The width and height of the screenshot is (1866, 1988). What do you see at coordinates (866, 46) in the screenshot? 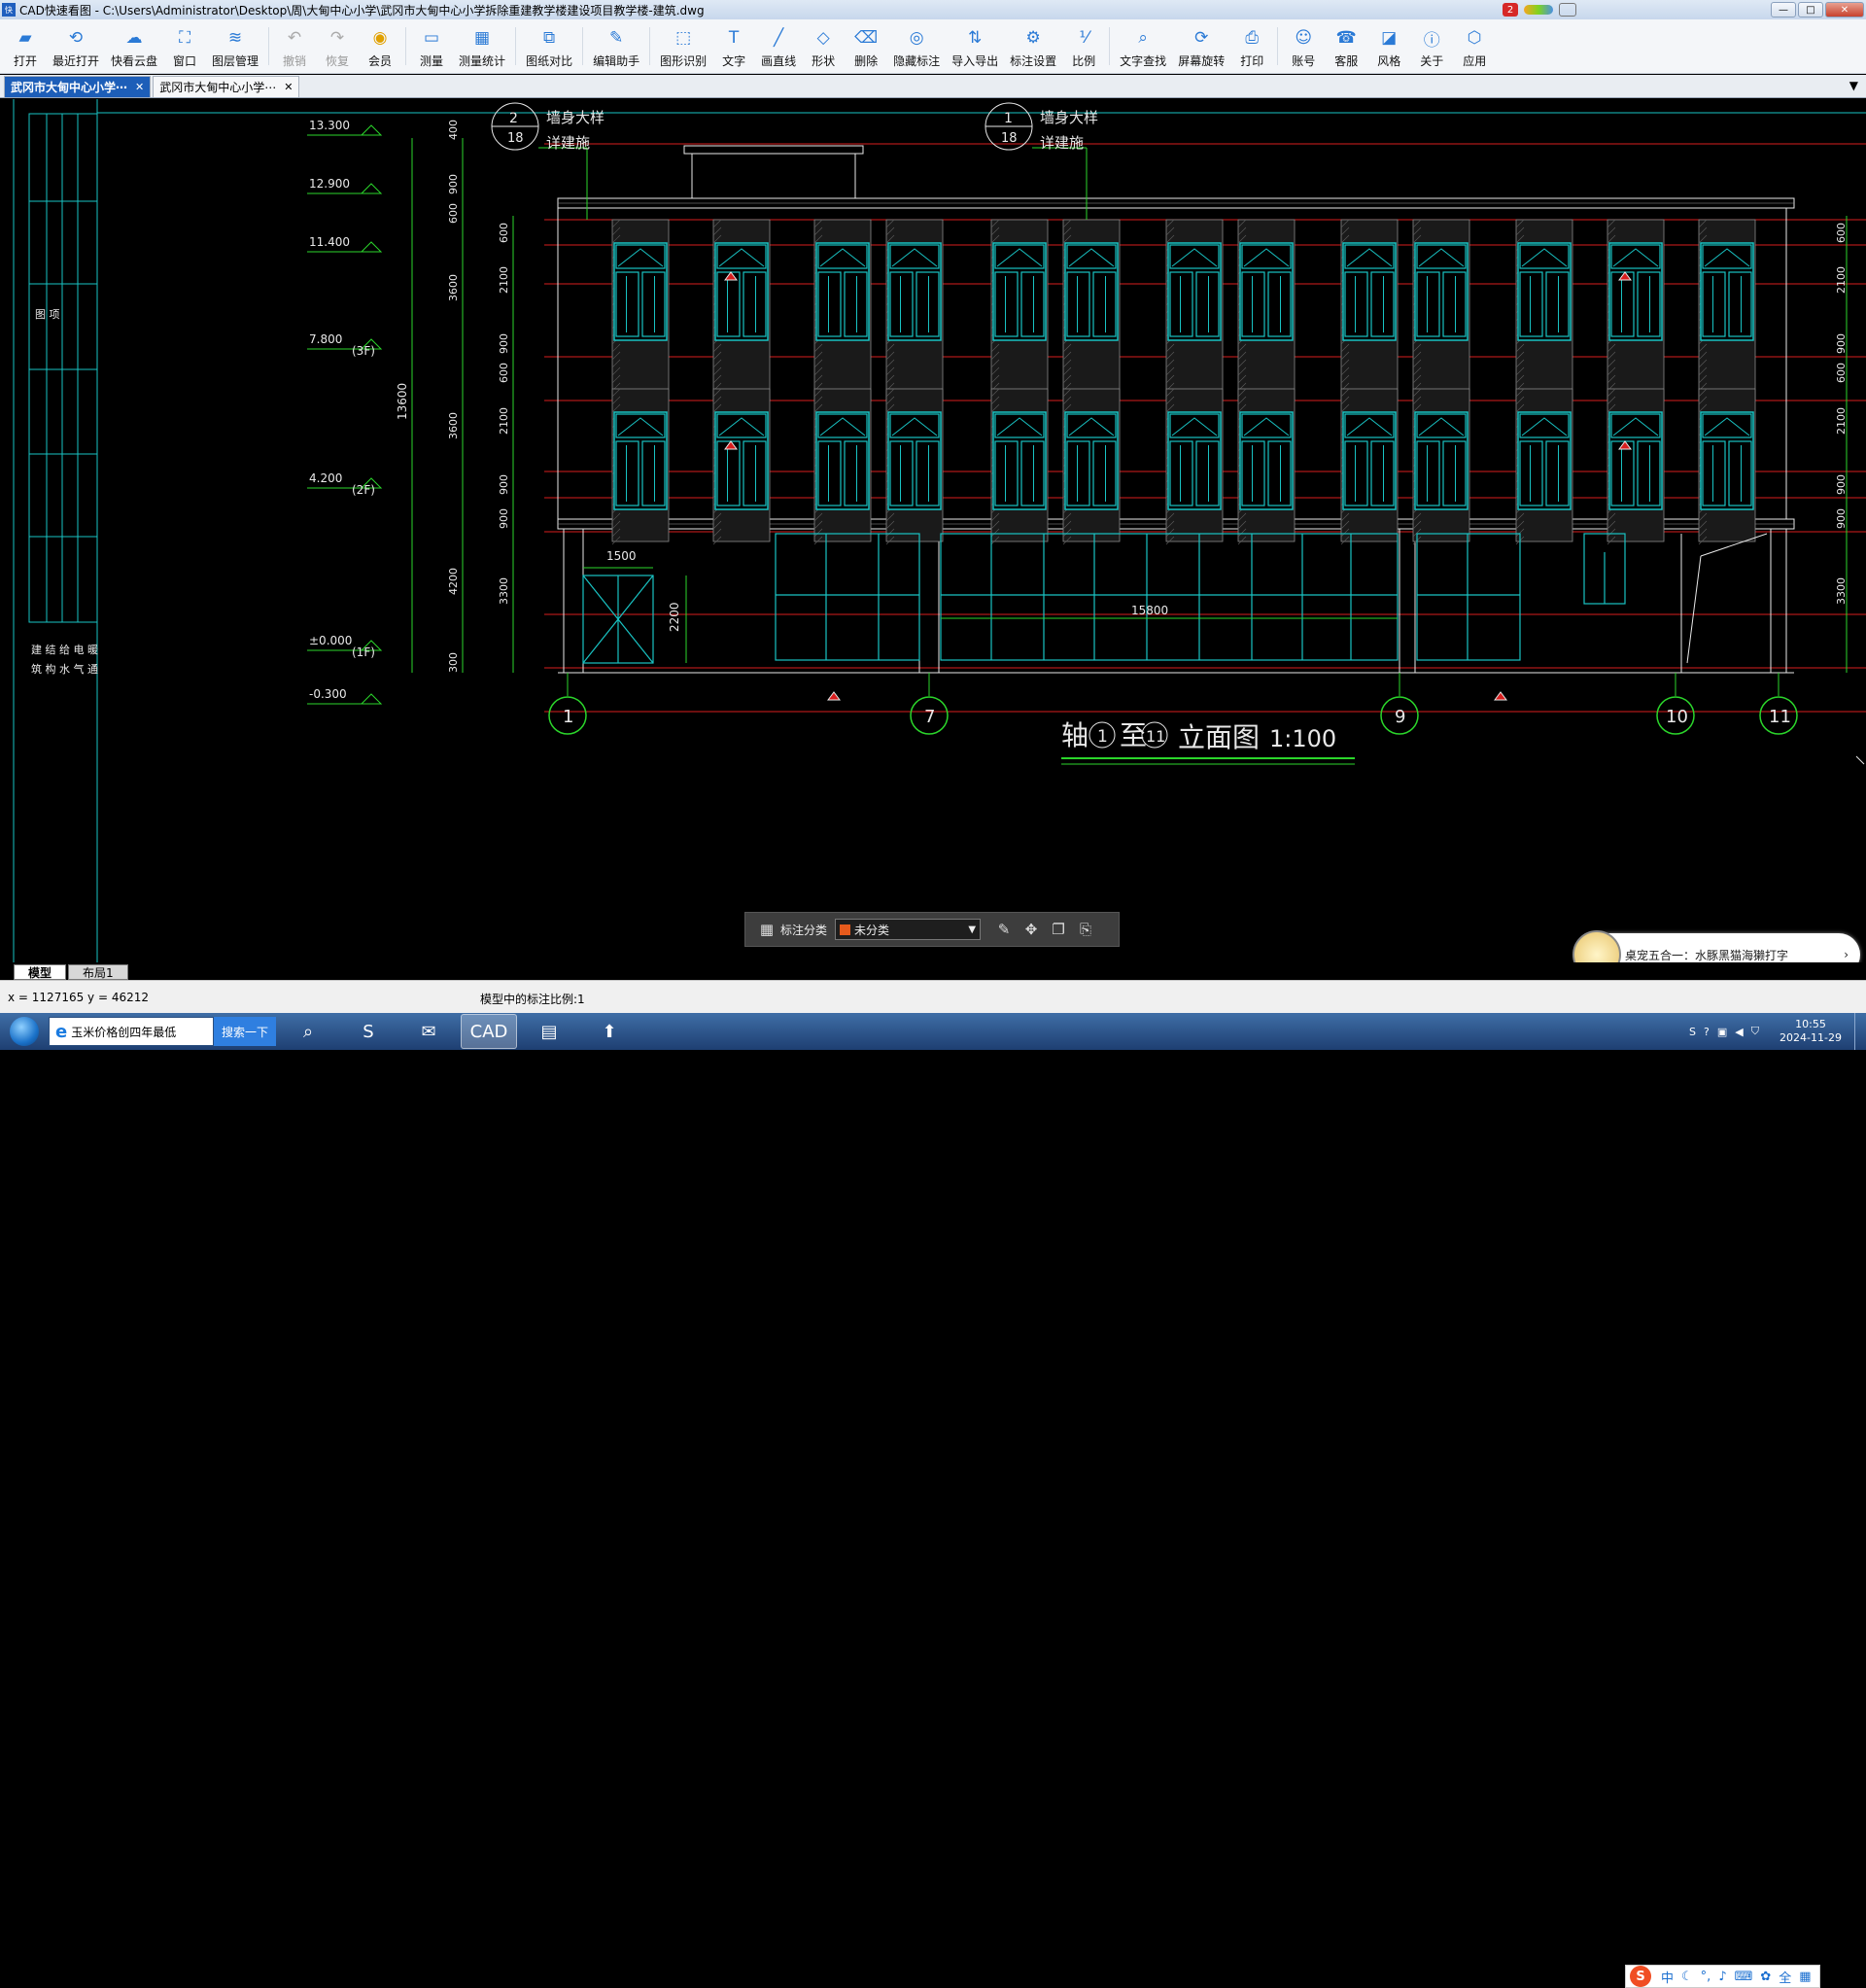
I see `toolbar-button-eraser: ⌫ 删除` at bounding box center [866, 46].